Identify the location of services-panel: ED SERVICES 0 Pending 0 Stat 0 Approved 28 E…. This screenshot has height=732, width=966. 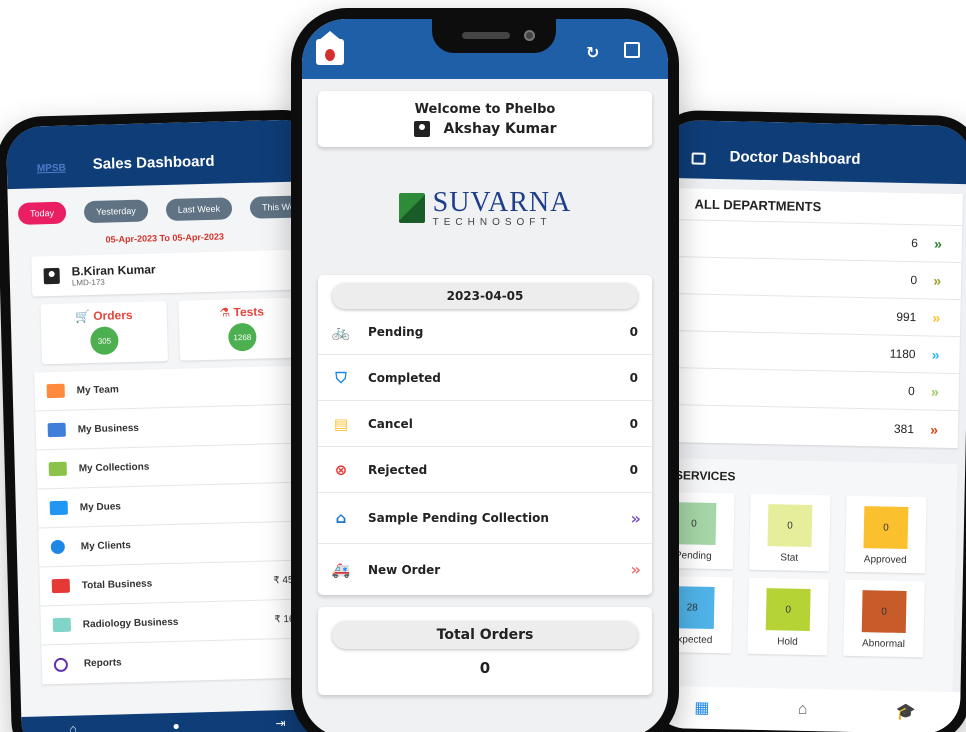
(804, 576).